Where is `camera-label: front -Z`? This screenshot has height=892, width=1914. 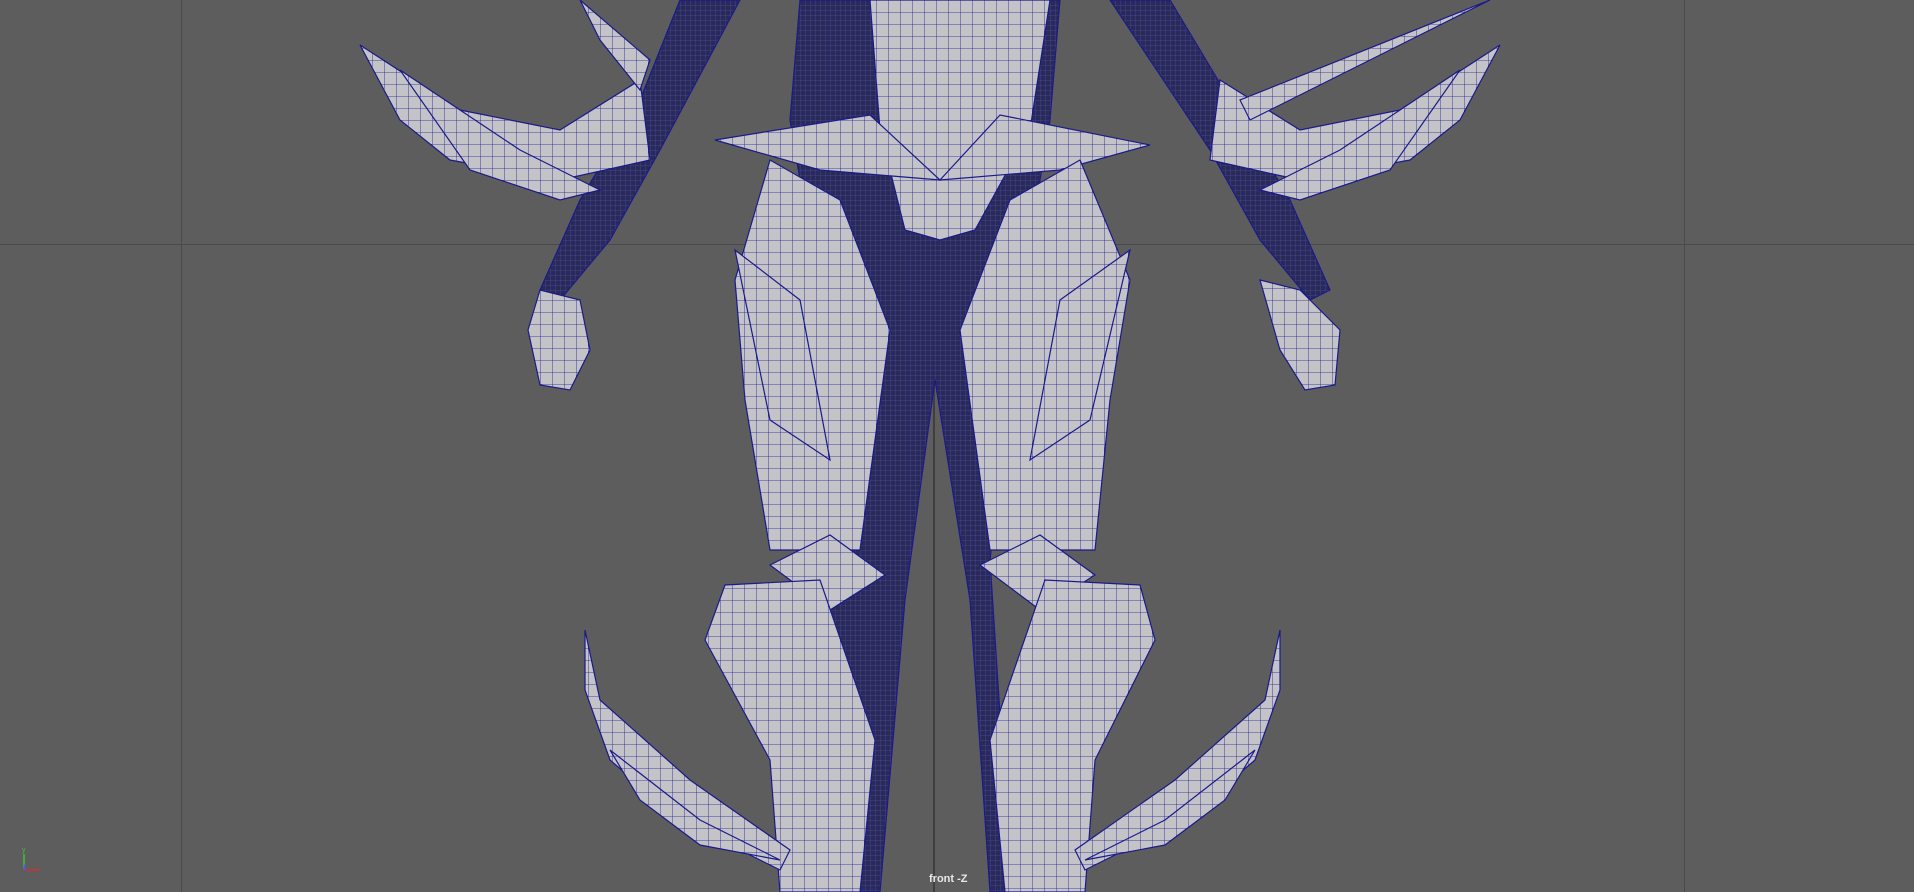 camera-label: front -Z is located at coordinates (948, 879).